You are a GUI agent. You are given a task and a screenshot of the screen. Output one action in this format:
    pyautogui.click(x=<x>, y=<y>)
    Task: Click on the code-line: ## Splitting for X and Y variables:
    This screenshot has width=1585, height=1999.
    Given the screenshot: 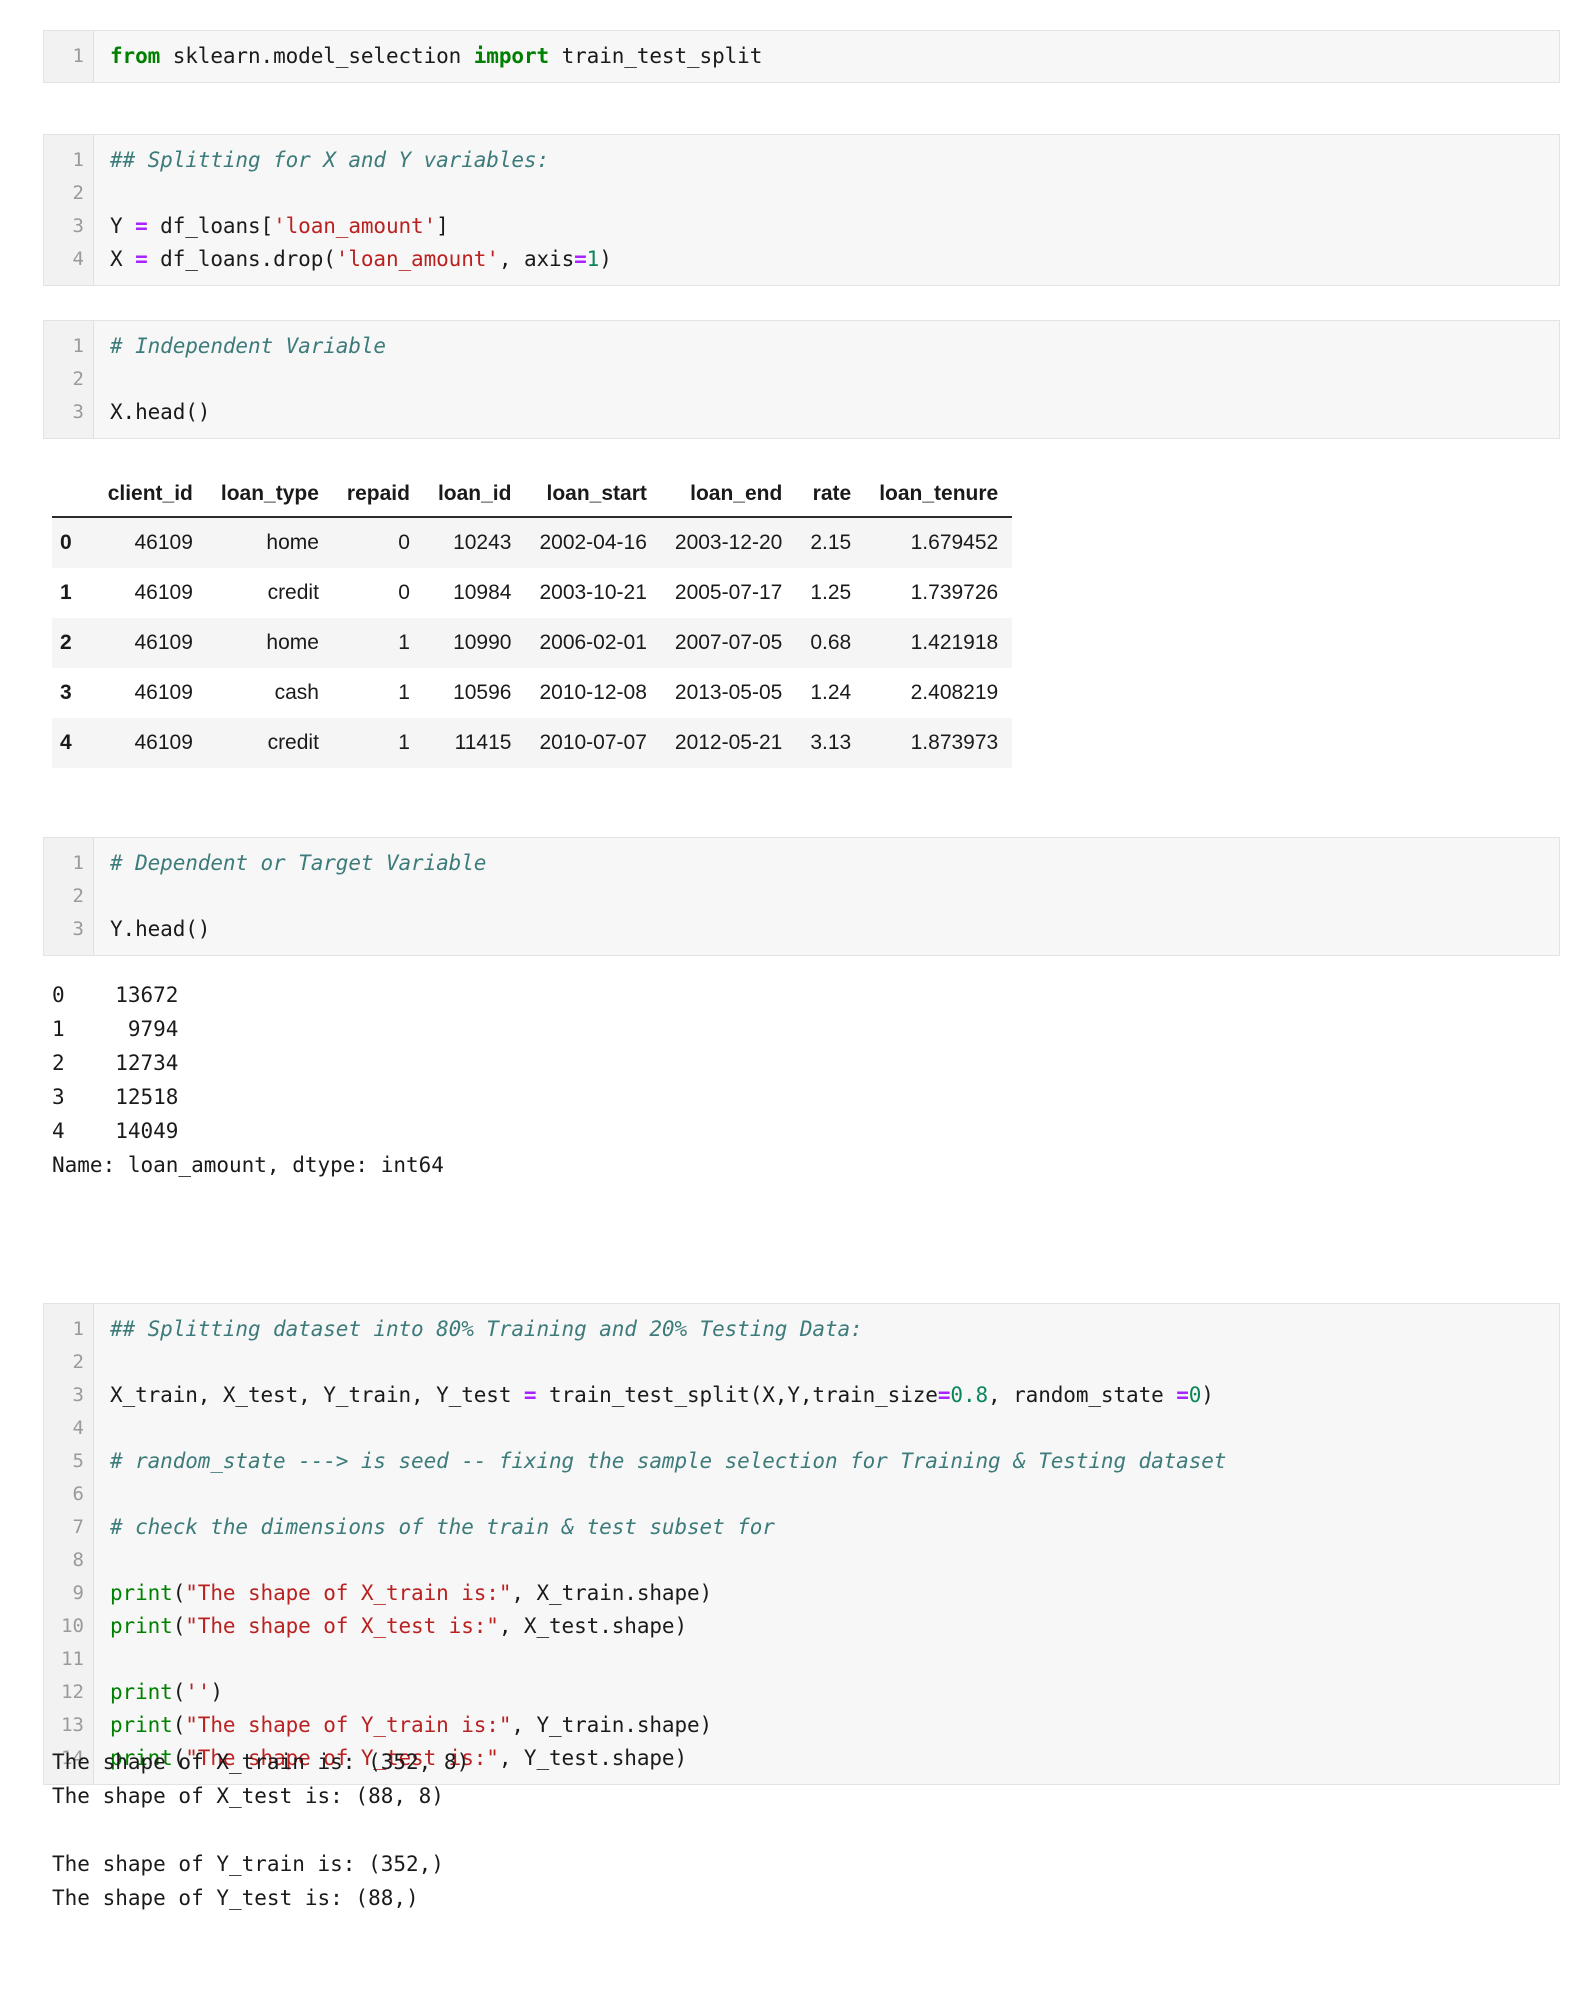 What is the action you would take?
    pyautogui.click(x=834, y=160)
    